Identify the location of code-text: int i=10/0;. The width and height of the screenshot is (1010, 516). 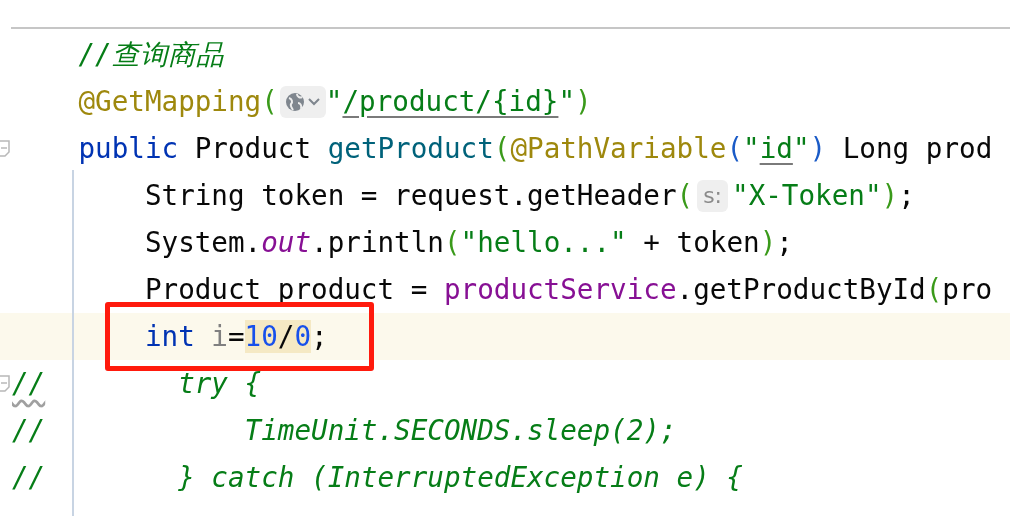
(236, 337).